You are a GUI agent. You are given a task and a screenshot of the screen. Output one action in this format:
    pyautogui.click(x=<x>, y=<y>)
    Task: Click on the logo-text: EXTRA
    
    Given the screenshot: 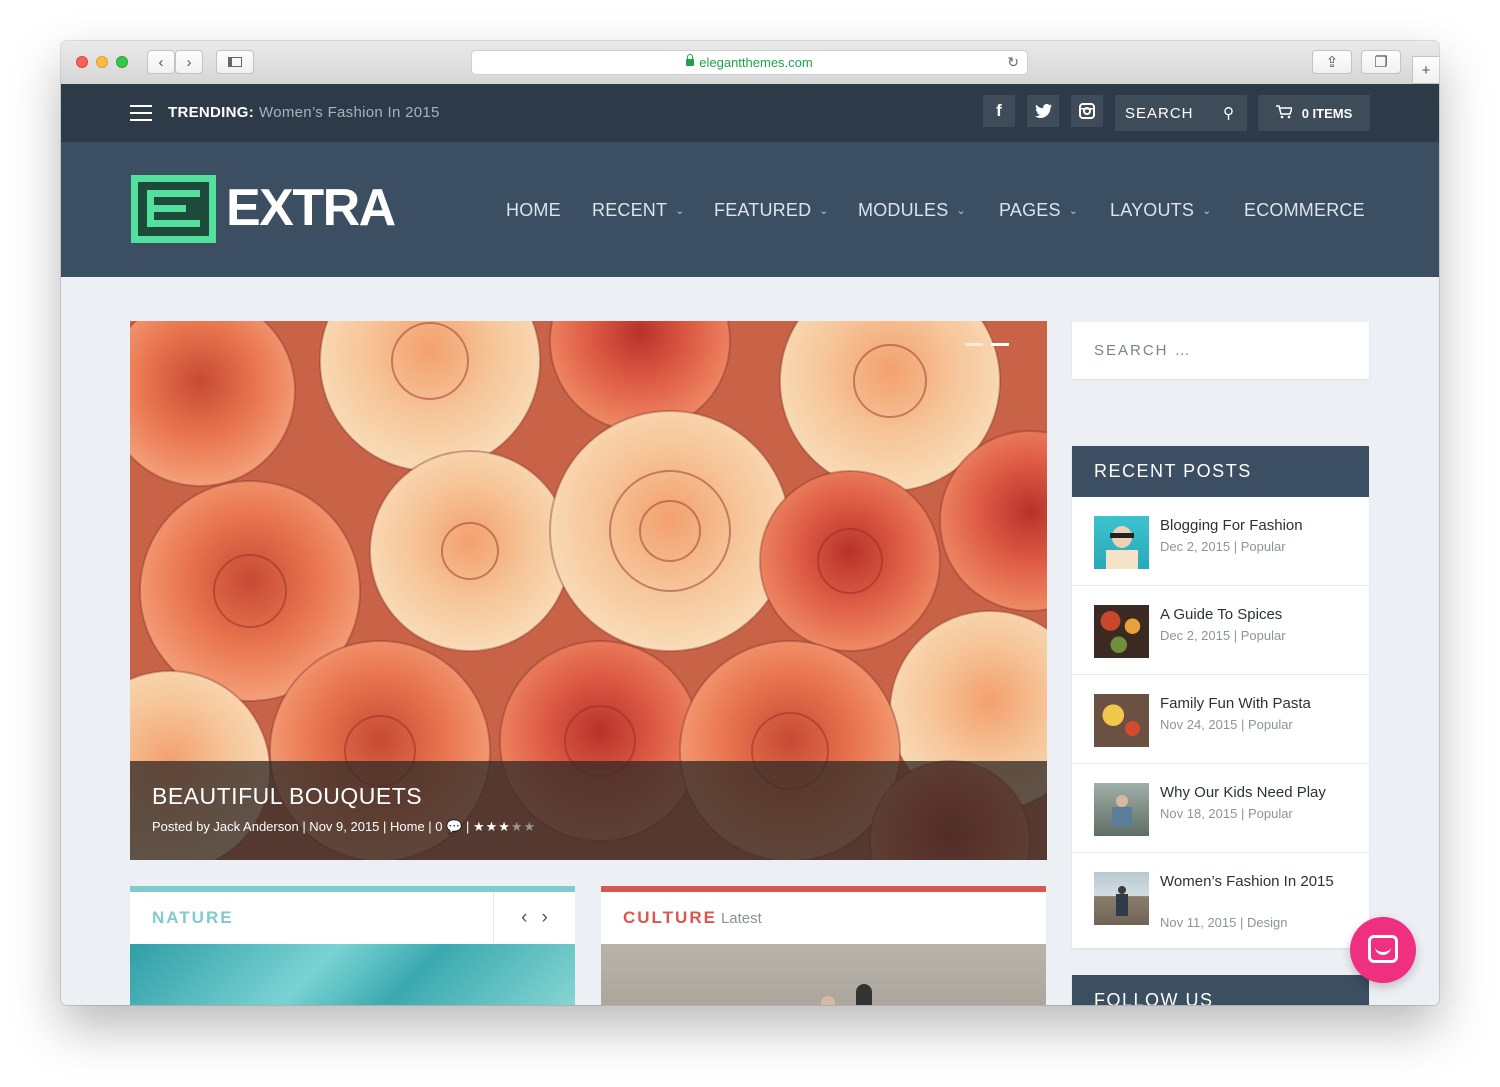 What is the action you would take?
    pyautogui.click(x=311, y=208)
    